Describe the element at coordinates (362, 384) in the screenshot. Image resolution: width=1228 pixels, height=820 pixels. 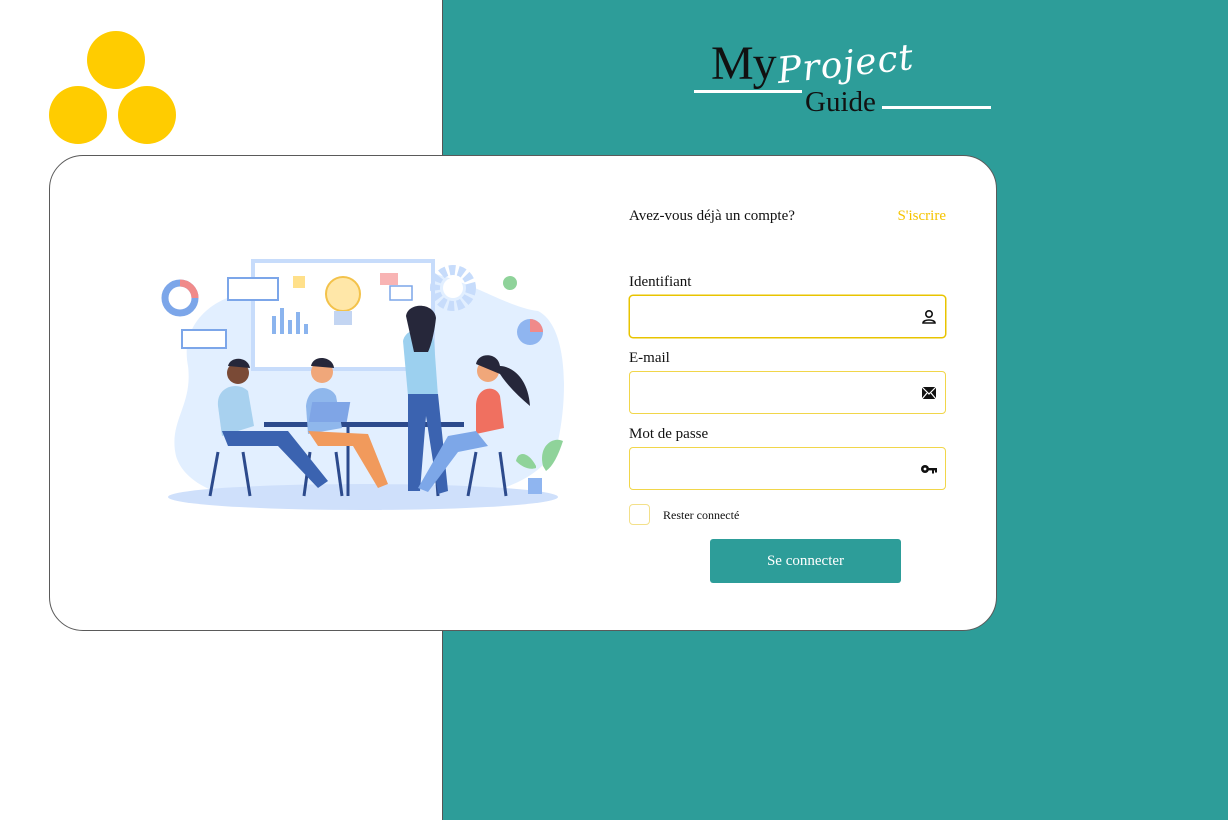
I see `team-meeting-illustration` at that location.